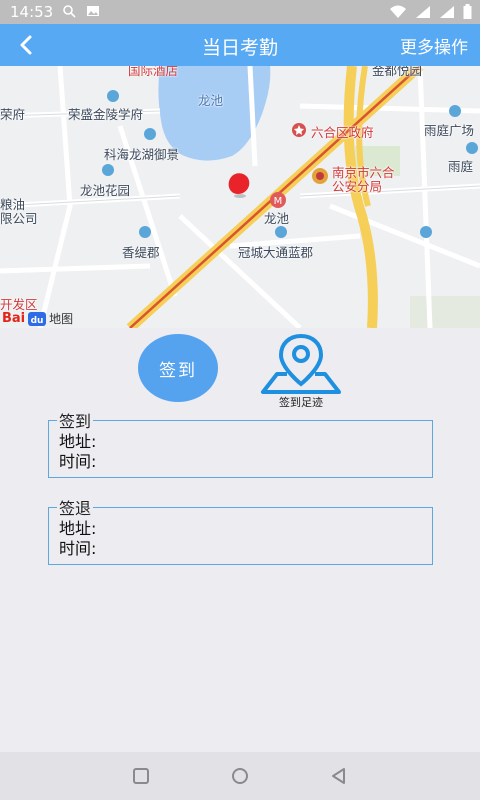  Describe the element at coordinates (434, 45) in the screenshot. I see `more-actions-button: 更多操作` at that location.